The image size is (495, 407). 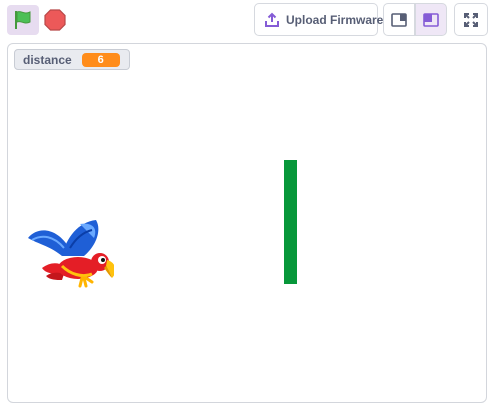 I want to click on monitor-value: 6, so click(x=100, y=59).